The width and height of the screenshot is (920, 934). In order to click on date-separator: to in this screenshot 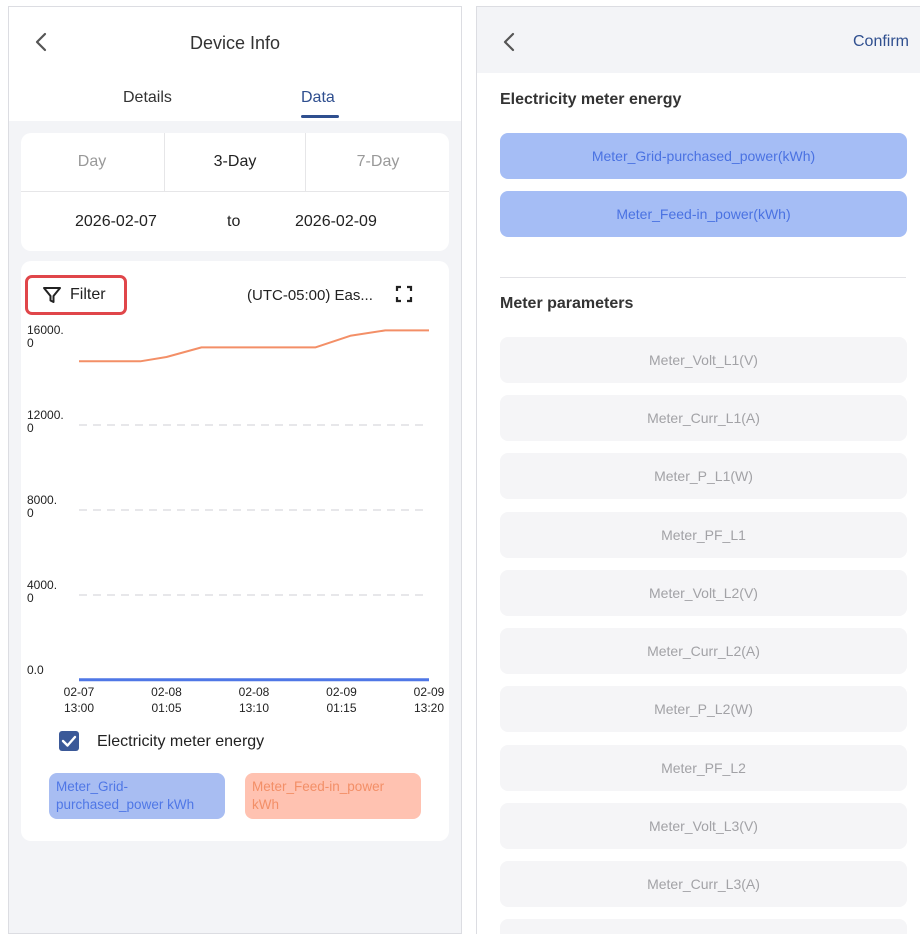, I will do `click(234, 221)`.